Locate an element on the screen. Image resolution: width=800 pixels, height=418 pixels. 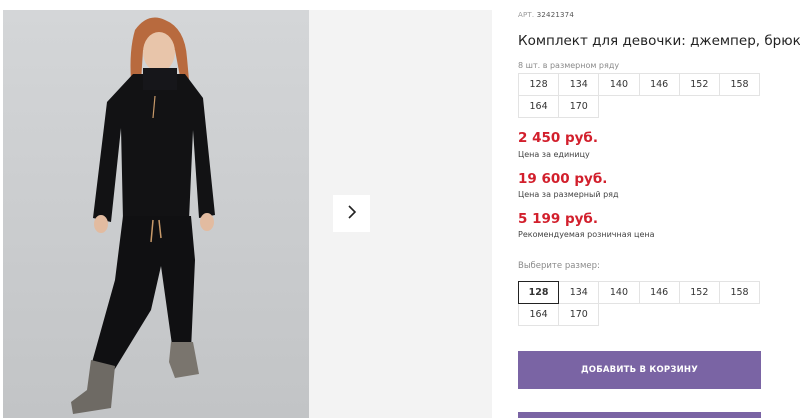
set-size-cell: 164 is located at coordinates (539, 106).